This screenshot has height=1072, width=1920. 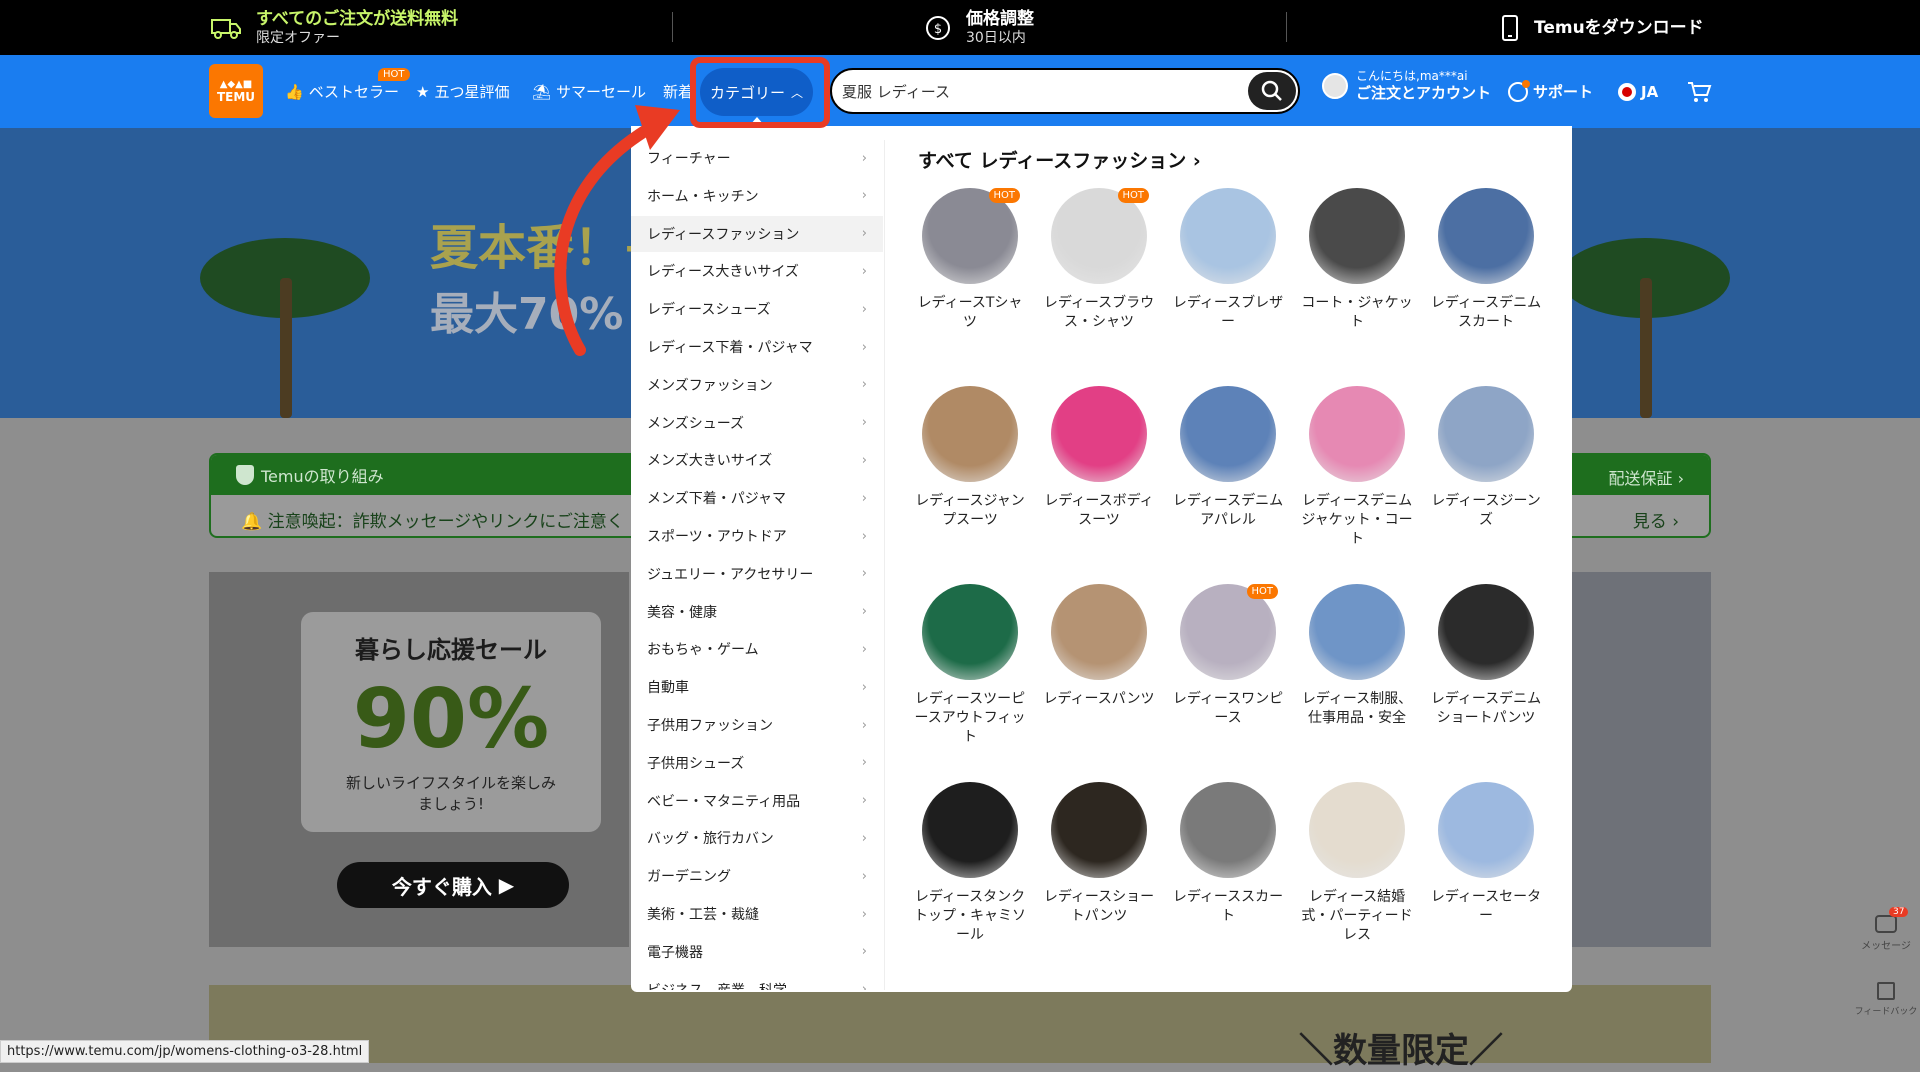 What do you see at coordinates (441, 886) in the screenshot?
I see `buy-now-label: 今すぐ購入` at bounding box center [441, 886].